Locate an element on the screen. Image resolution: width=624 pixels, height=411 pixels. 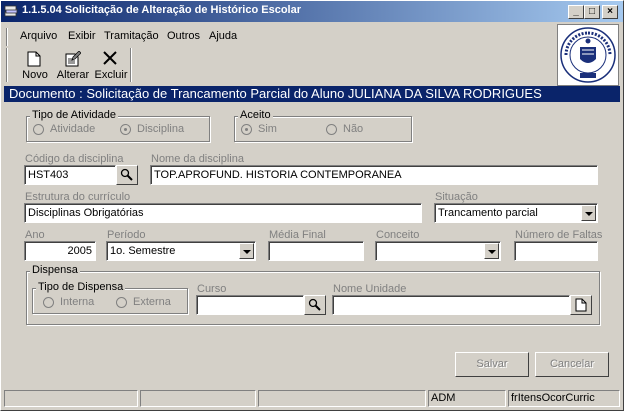
radio-nao-label: Não is located at coordinates (353, 129).